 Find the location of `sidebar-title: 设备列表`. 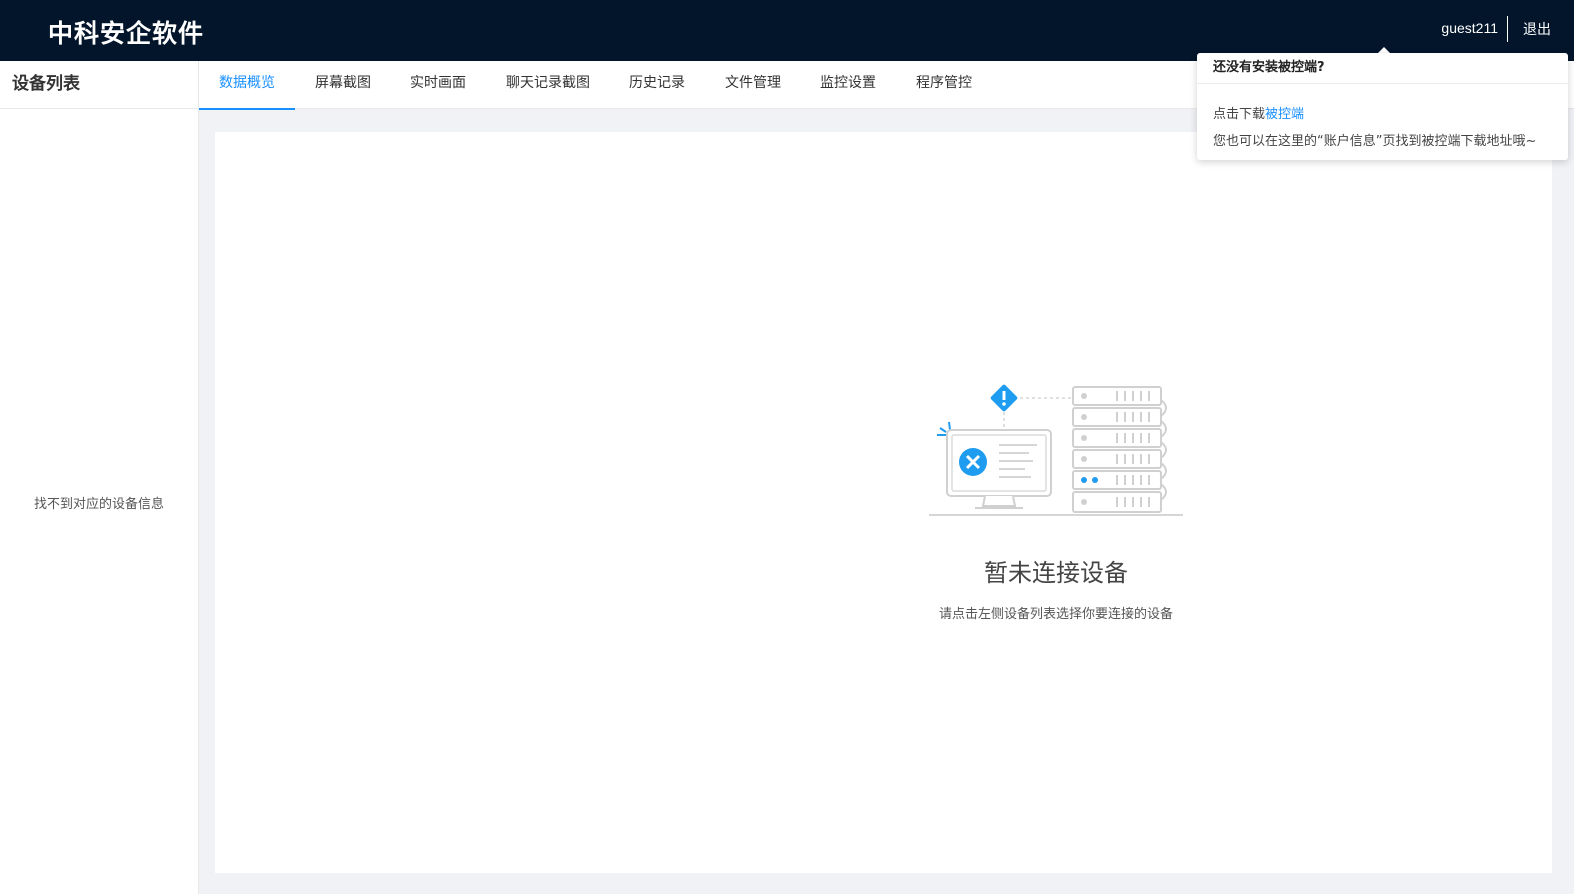

sidebar-title: 设备列表 is located at coordinates (99, 85).